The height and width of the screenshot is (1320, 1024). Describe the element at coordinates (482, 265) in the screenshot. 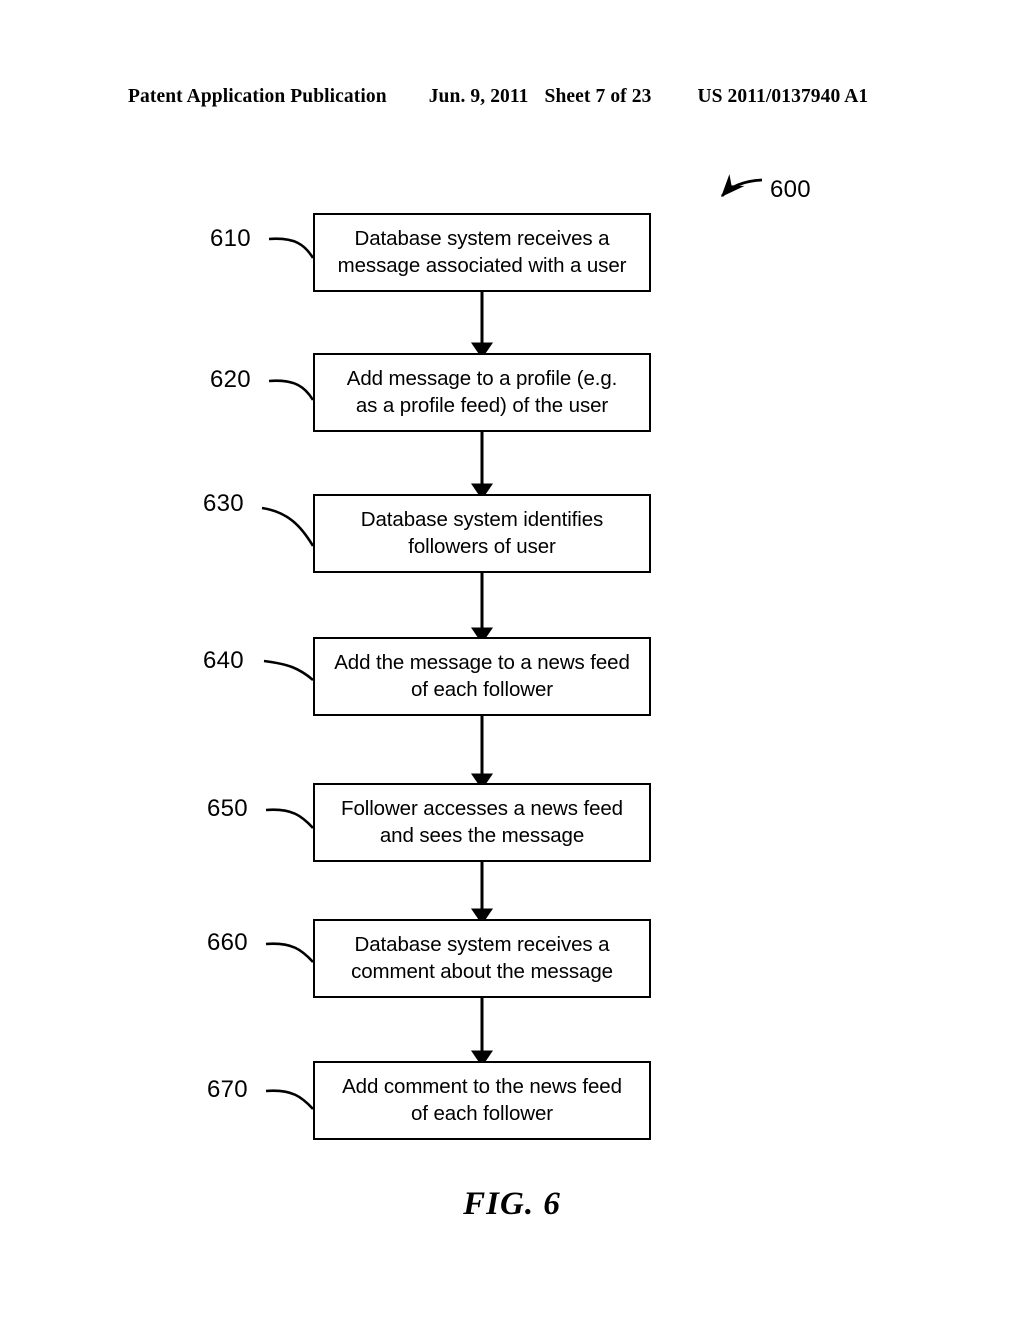

I see `flow-step-610-line2: message associated with a user` at that location.